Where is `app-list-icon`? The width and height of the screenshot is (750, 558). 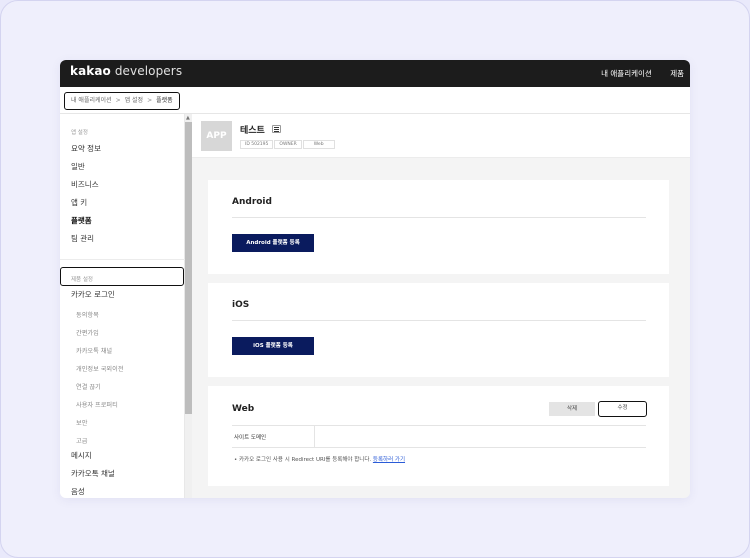 app-list-icon is located at coordinates (276, 129).